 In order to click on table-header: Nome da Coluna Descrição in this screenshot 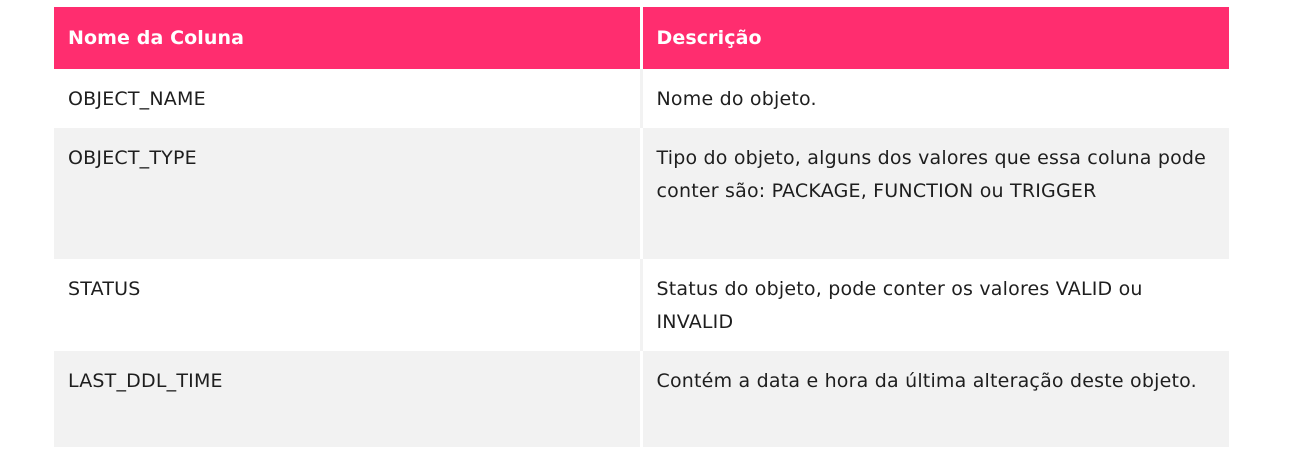, I will do `click(641, 38)`.